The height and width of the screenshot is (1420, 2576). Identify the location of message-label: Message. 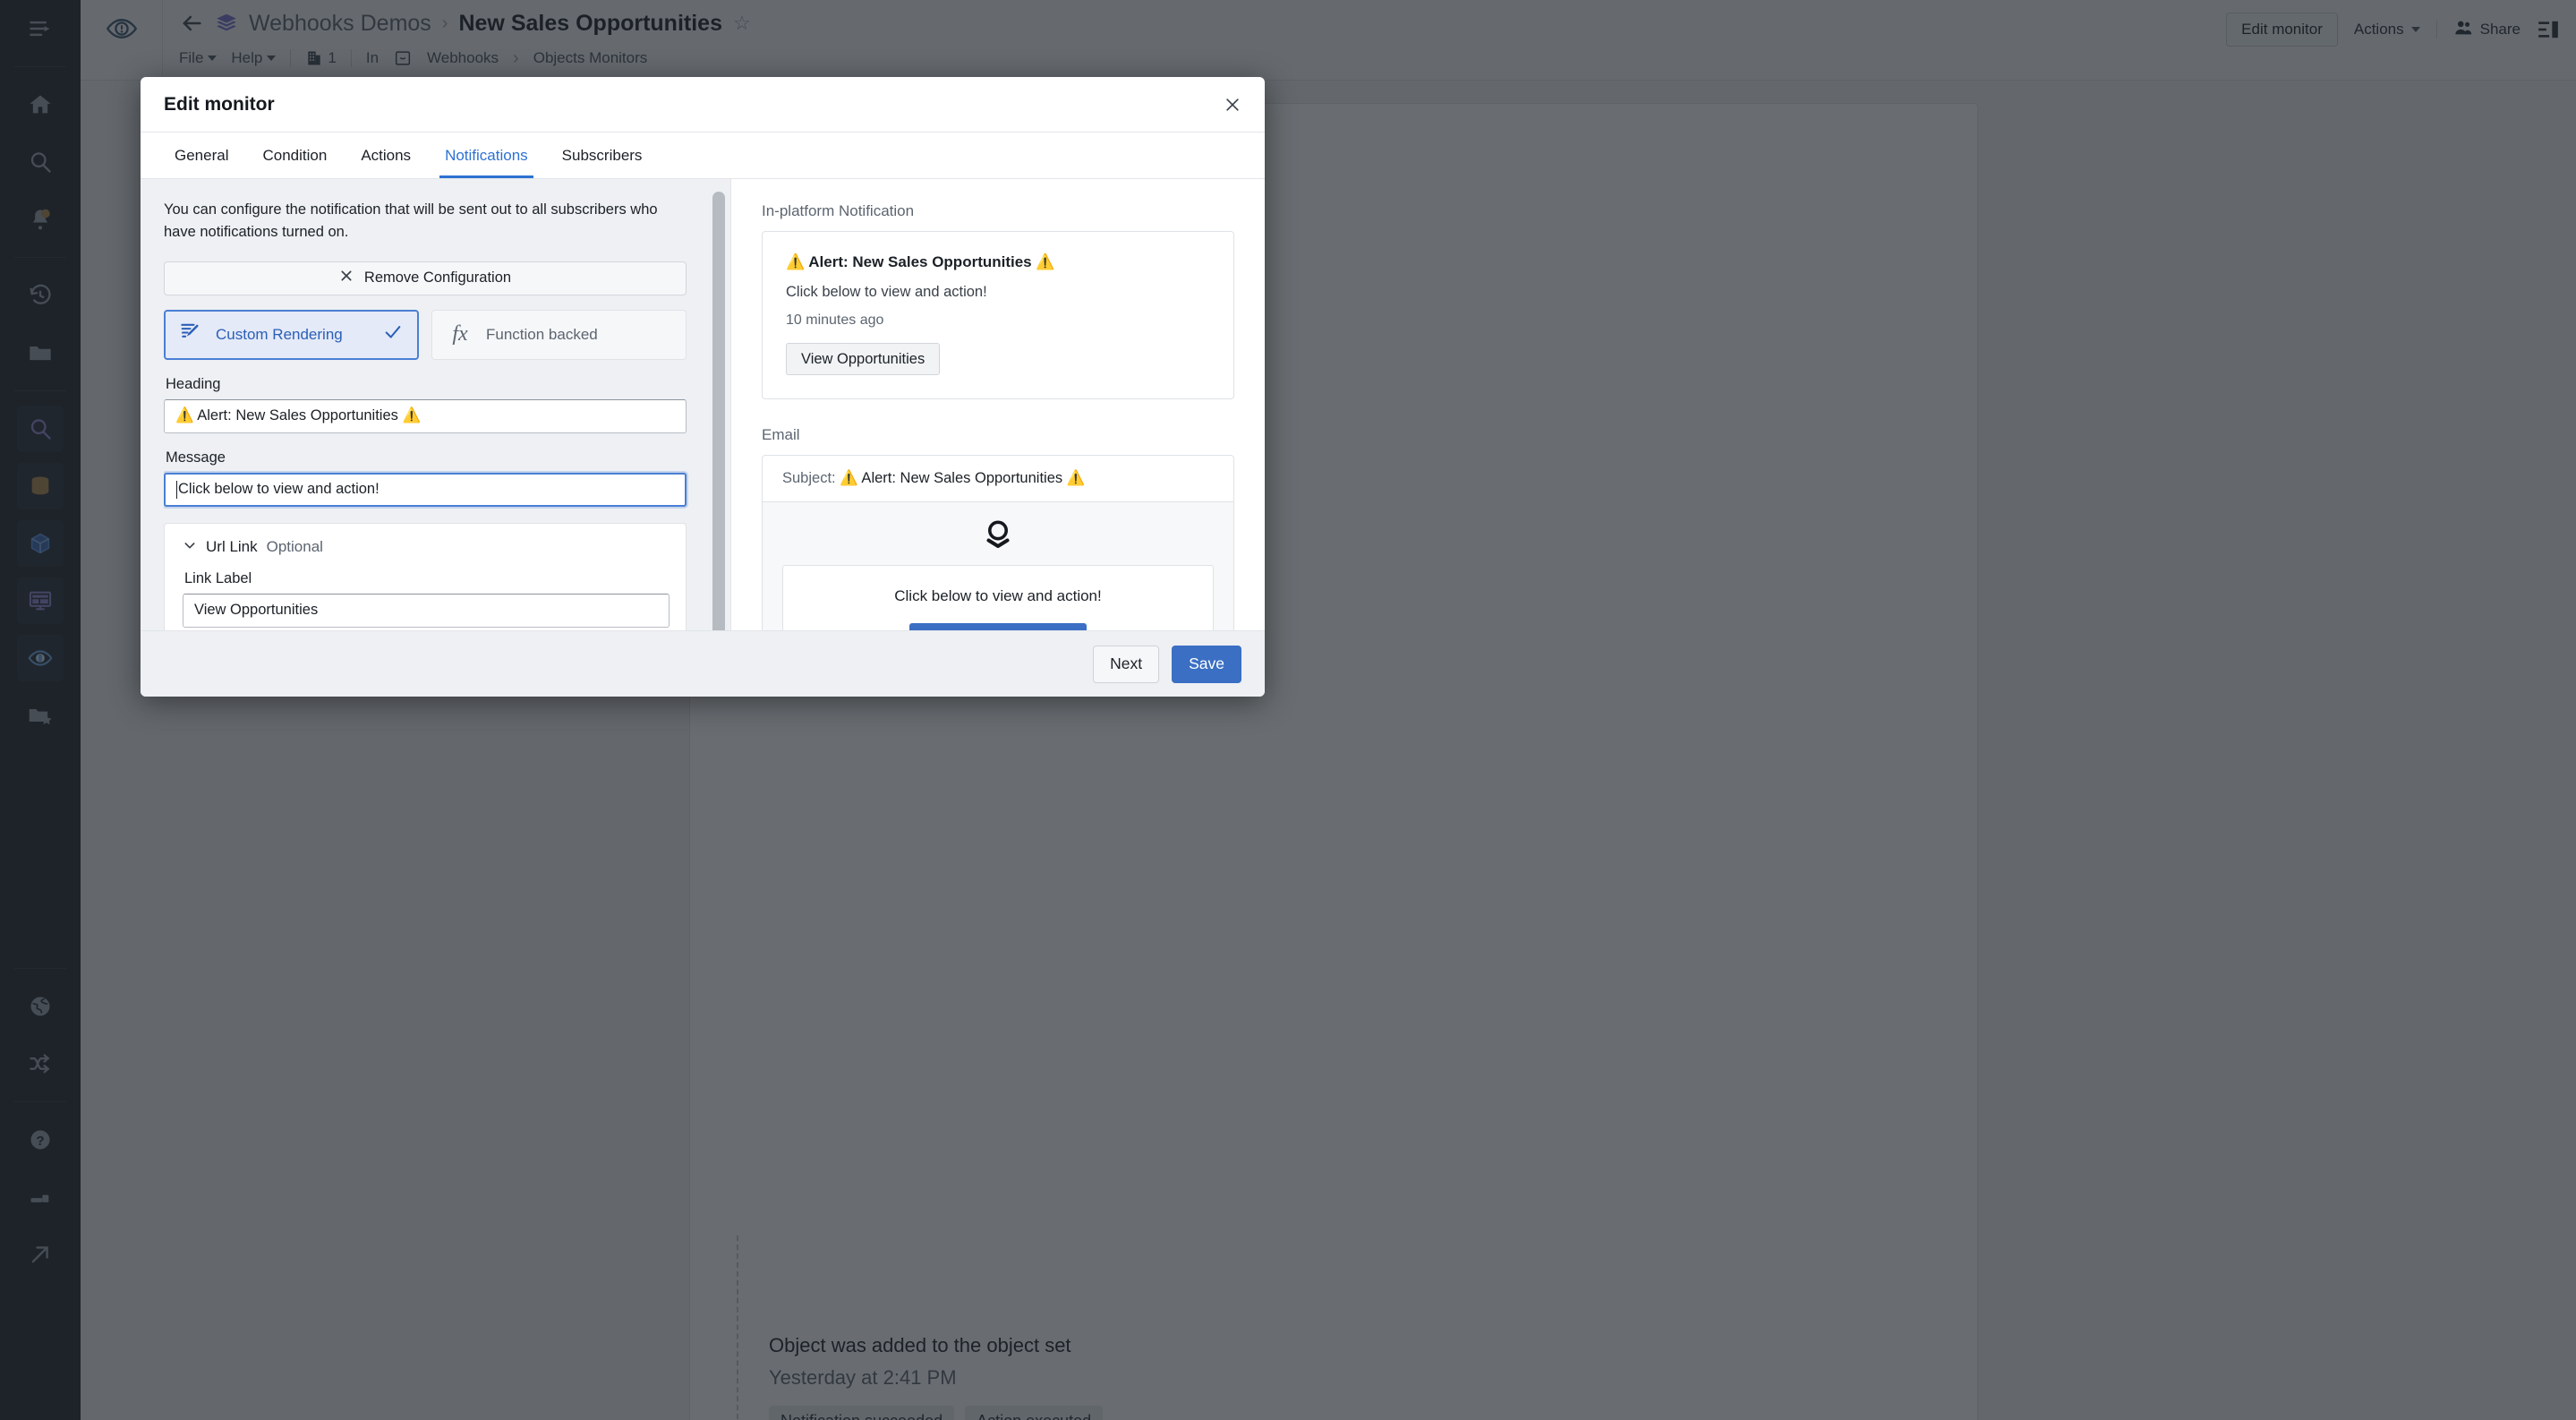
(196, 458).